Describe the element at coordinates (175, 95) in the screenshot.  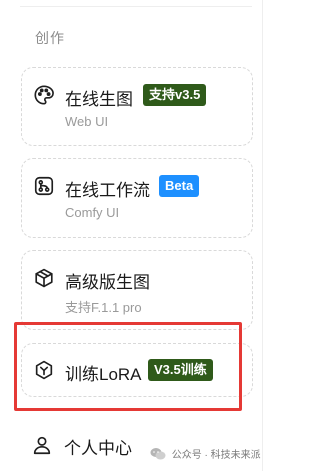
I see `support-v35-badge: 支持v3.5` at that location.